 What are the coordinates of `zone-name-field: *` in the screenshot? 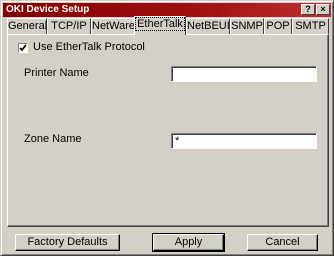 It's located at (244, 141).